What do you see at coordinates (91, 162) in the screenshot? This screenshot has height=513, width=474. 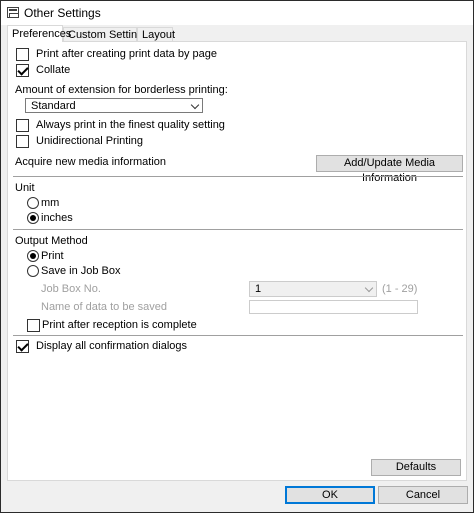 I see `acquire-media-label: Acquire new media information` at bounding box center [91, 162].